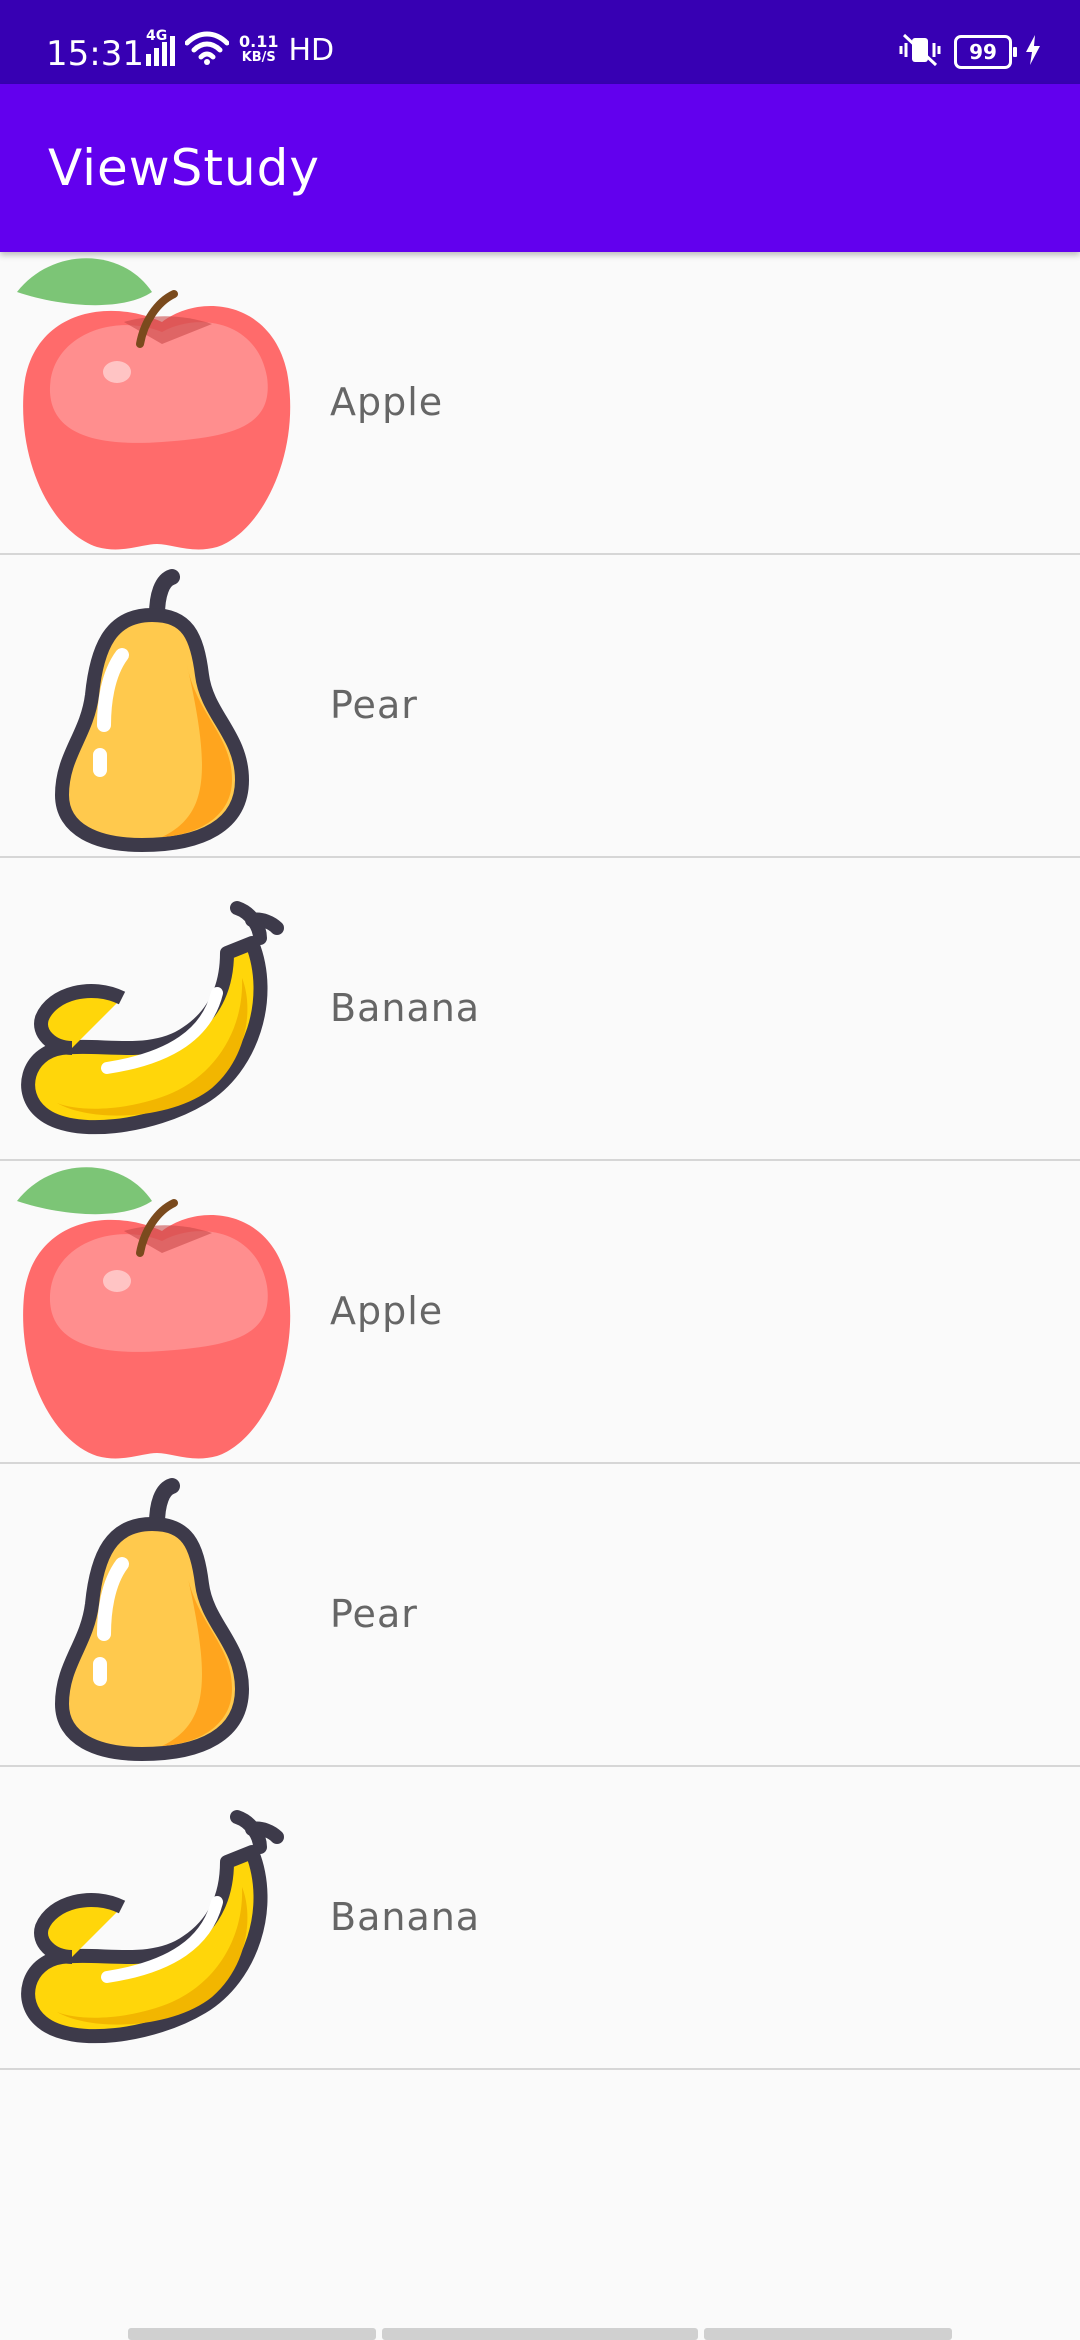  What do you see at coordinates (1033, 52) in the screenshot?
I see `charging-icon` at bounding box center [1033, 52].